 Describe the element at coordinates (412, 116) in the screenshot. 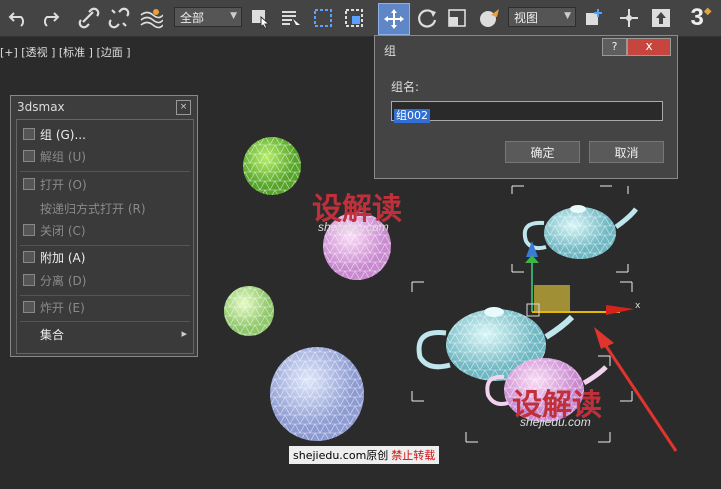

I see `group-name-value: 组002` at that location.